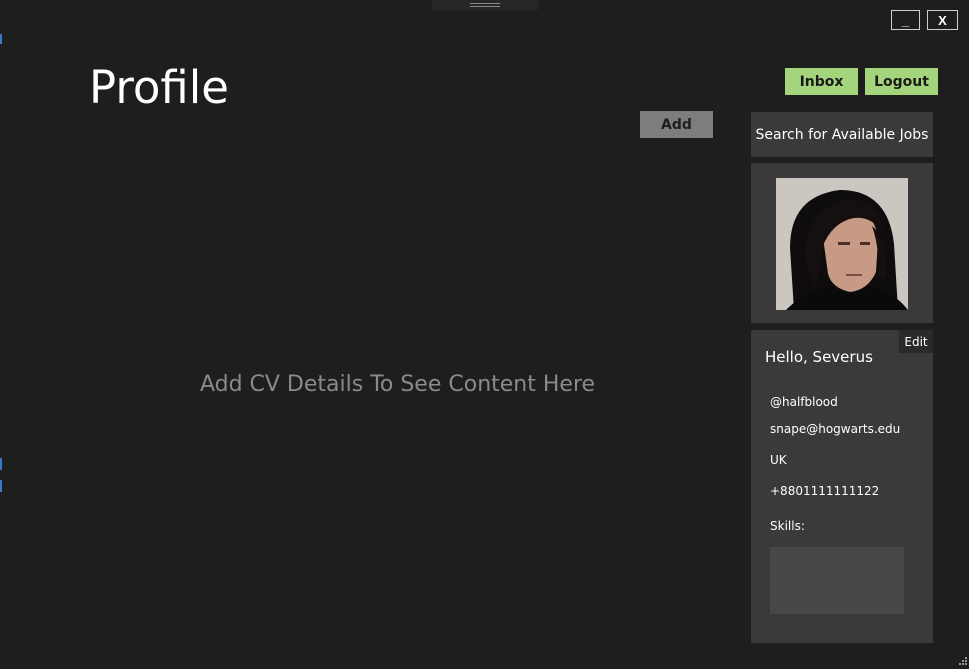 The width and height of the screenshot is (969, 669). I want to click on avatar, so click(842, 244).